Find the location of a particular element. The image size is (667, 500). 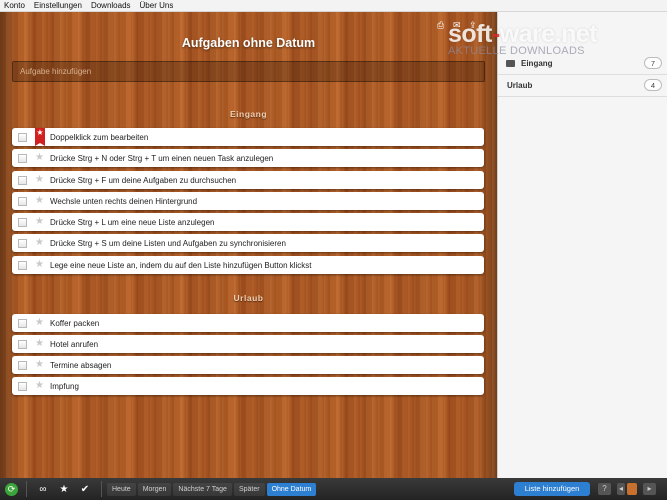

share-icon: ⇪ is located at coordinates (474, 25).